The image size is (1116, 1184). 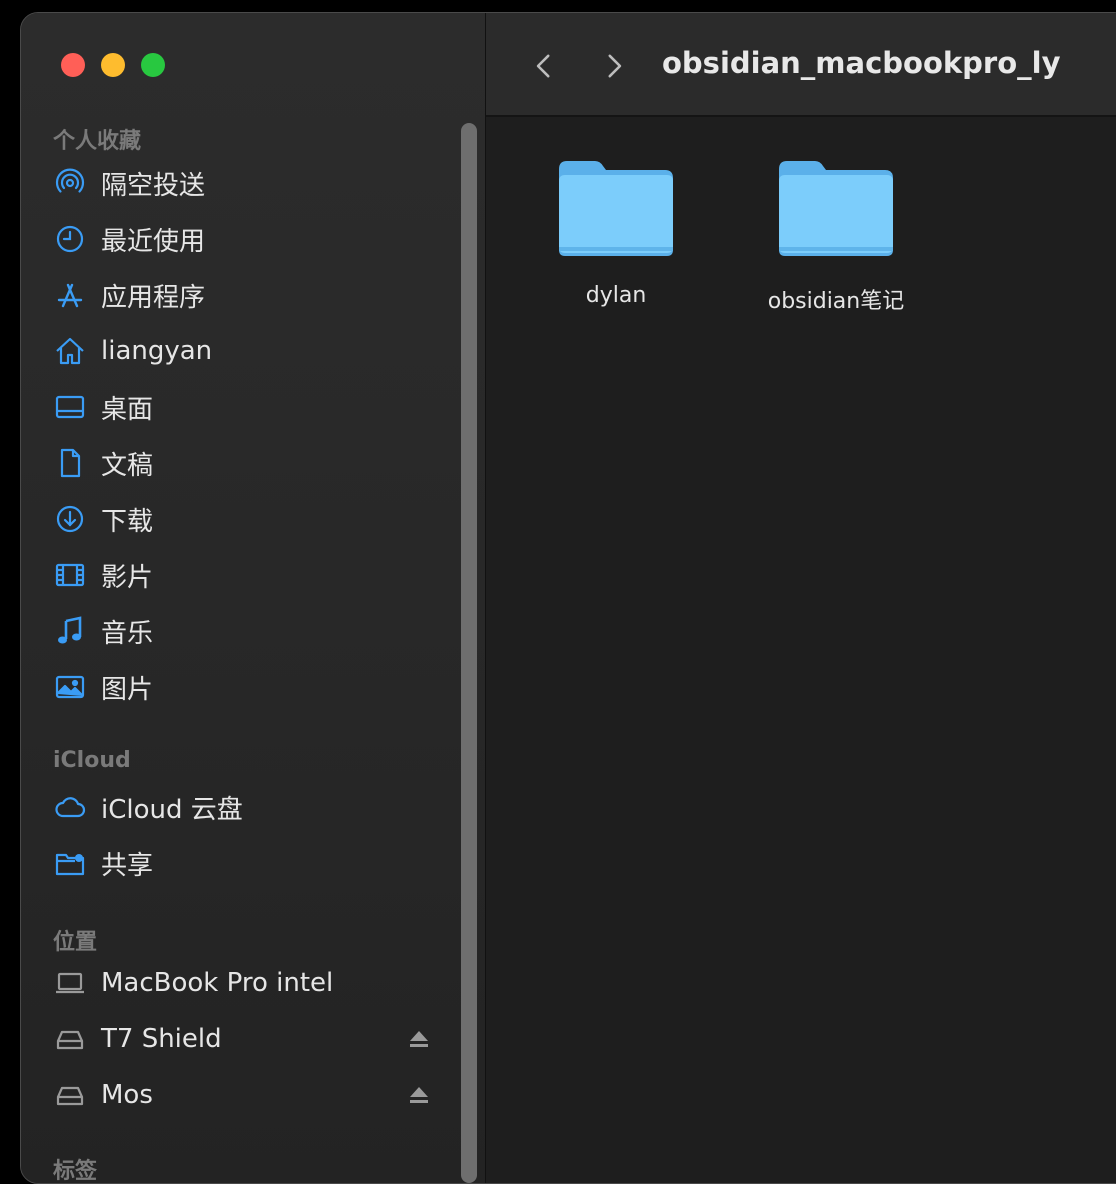 What do you see at coordinates (70, 631) in the screenshot?
I see `music-icon` at bounding box center [70, 631].